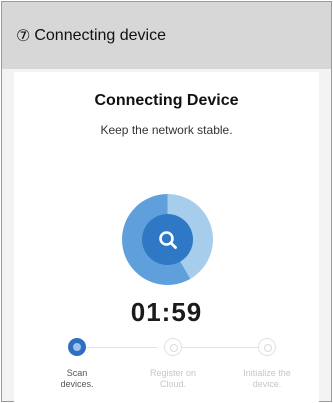 This screenshot has width=333, height=403. What do you see at coordinates (173, 347) in the screenshot?
I see `step-indicator-register` at bounding box center [173, 347].